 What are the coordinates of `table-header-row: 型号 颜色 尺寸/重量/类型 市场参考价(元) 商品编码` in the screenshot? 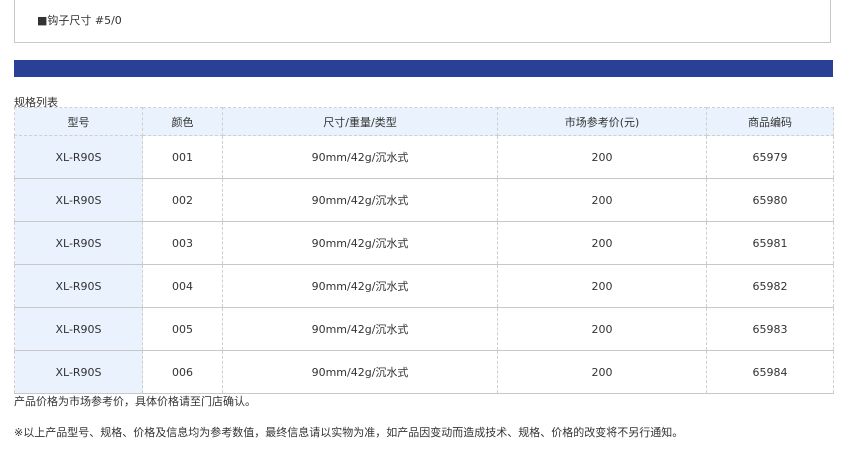 It's located at (424, 121).